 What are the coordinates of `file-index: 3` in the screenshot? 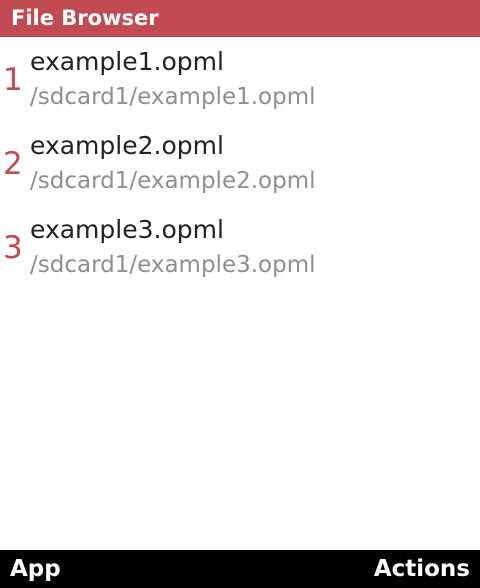 It's located at (13, 248).